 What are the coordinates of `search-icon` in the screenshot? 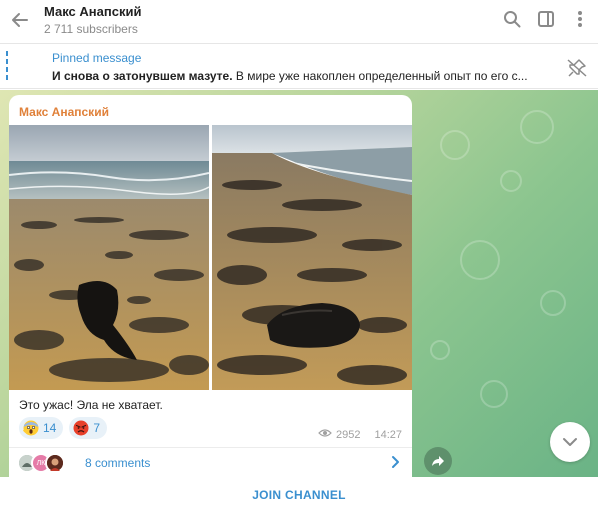 It's located at (512, 19).